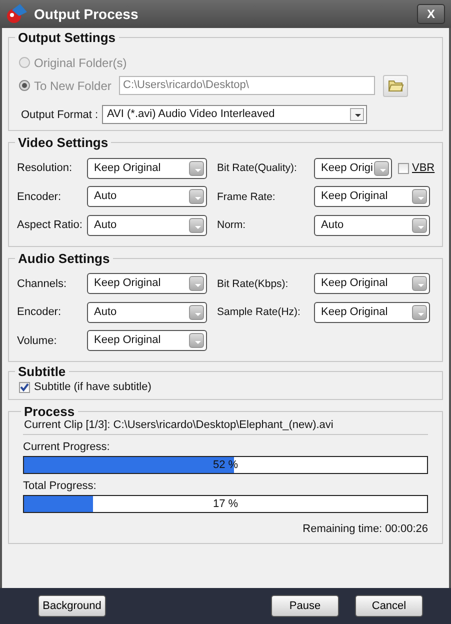  What do you see at coordinates (66, 37) in the screenshot?
I see `section-title: Output Settings` at bounding box center [66, 37].